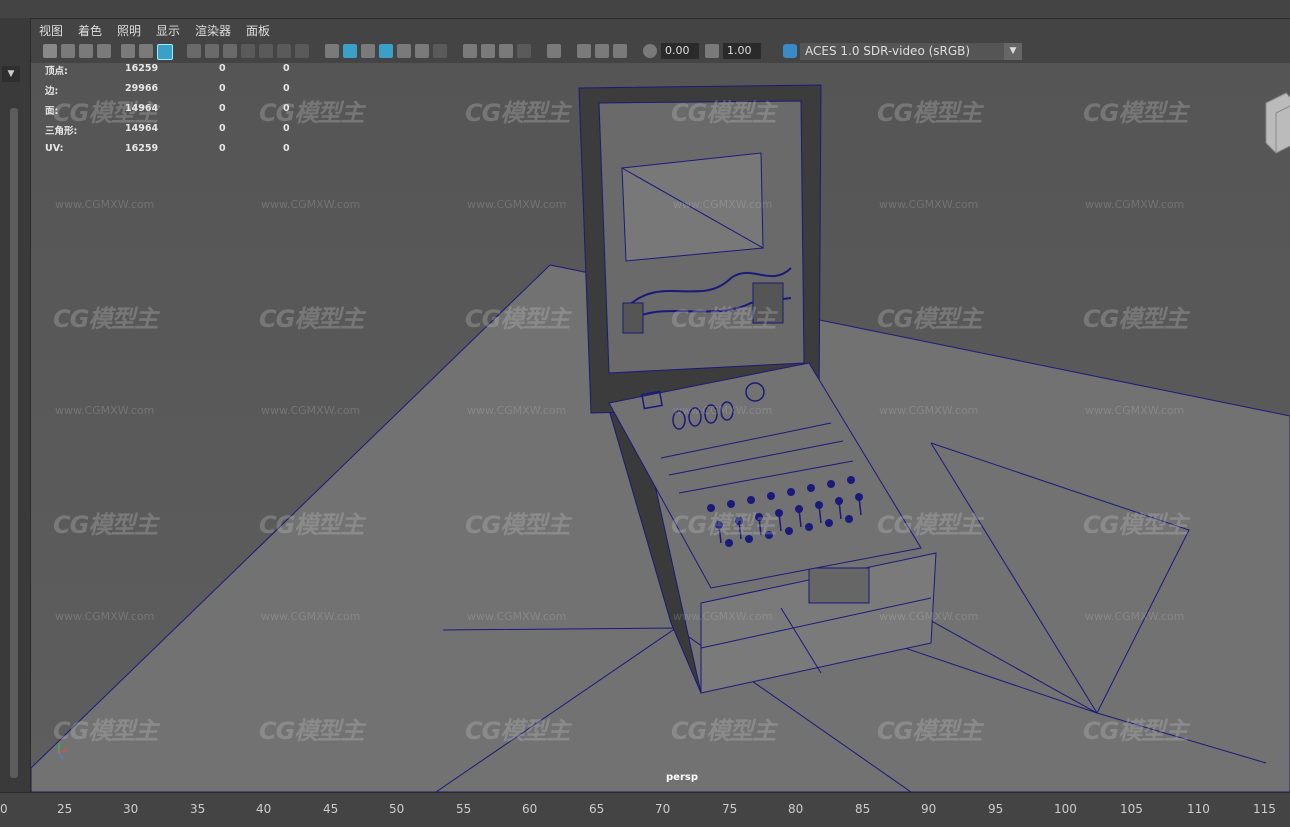  Describe the element at coordinates (386, 51) in the screenshot. I see `wireframe-on-shaded-icon` at that location.